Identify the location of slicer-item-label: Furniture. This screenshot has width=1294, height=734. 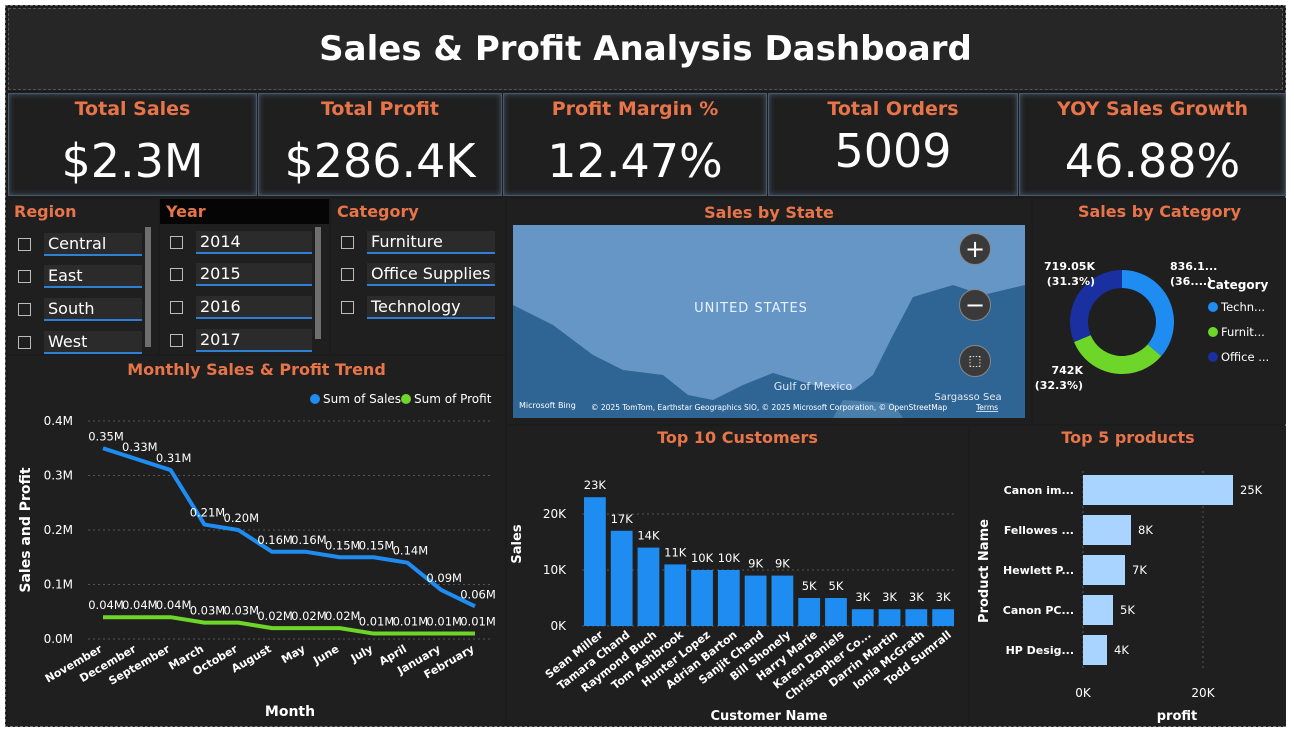
(431, 242).